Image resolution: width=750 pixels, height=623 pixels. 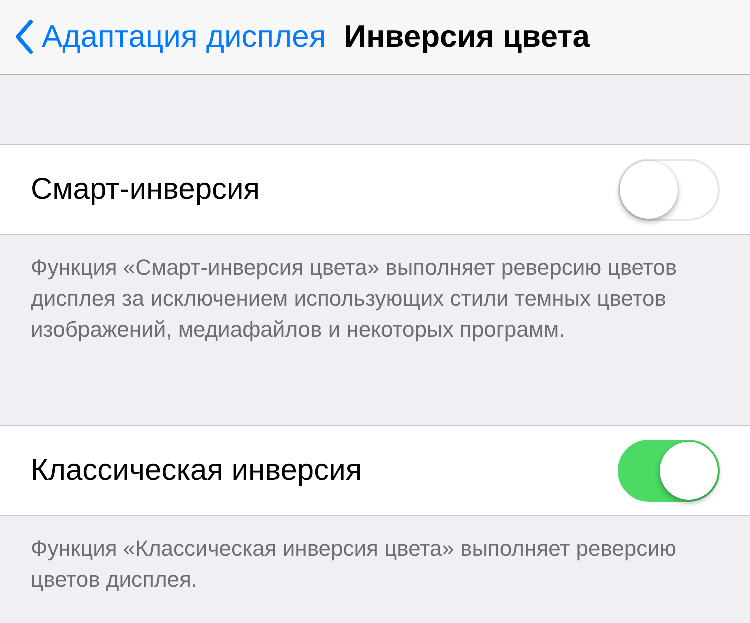 I want to click on back-chevron-icon, so click(x=24, y=37).